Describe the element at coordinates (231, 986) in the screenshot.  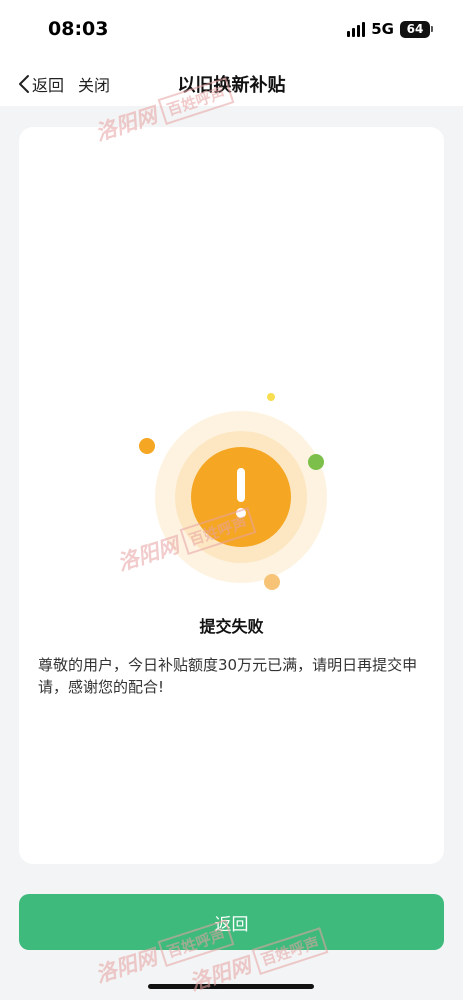
I see `home-indicator` at that location.